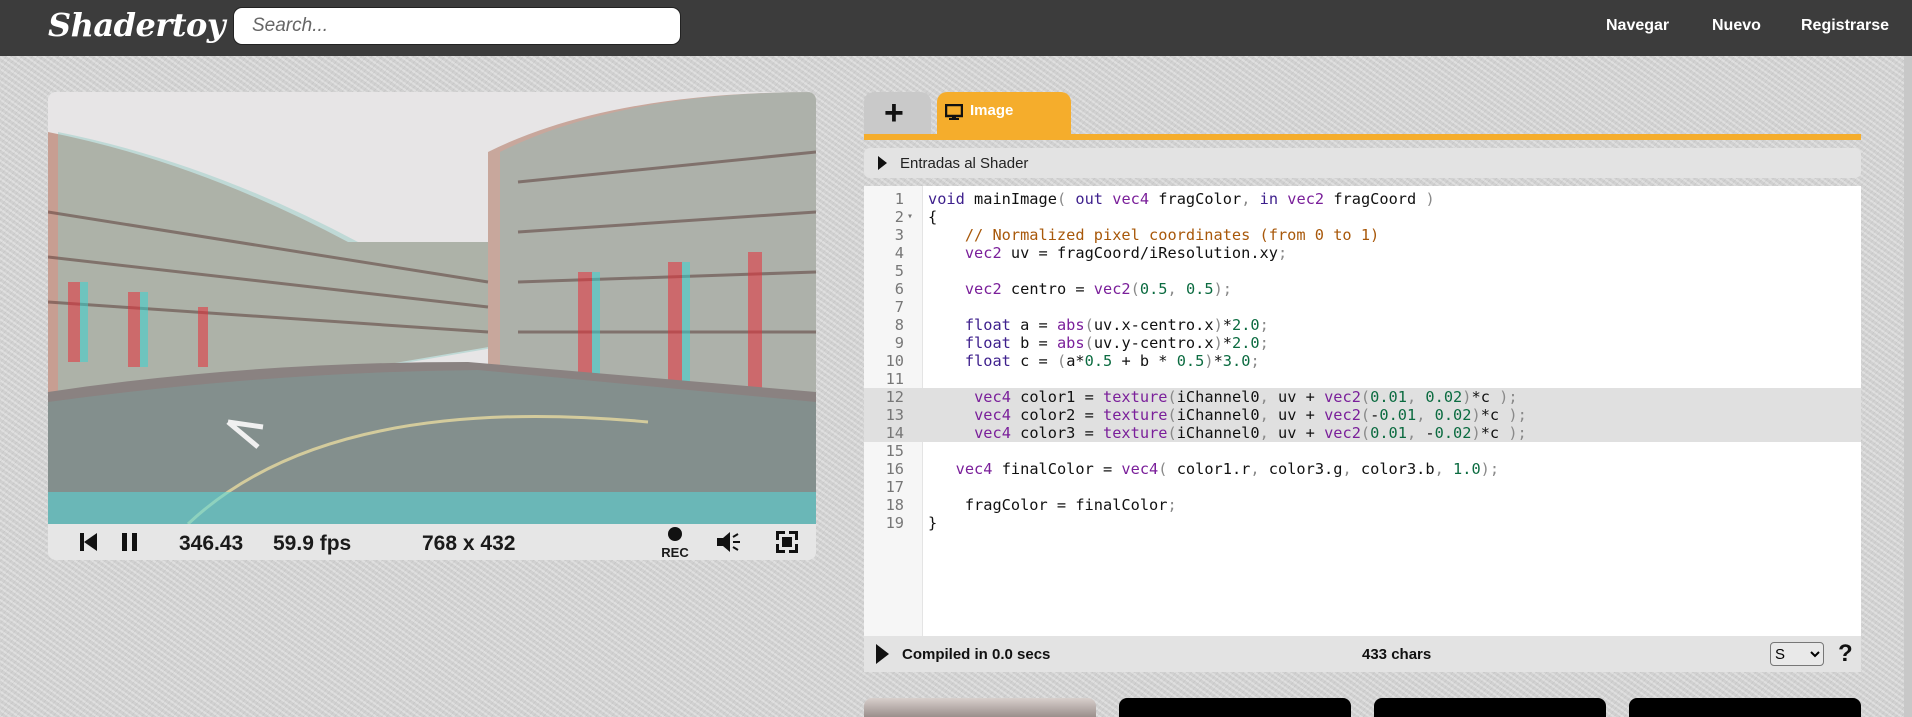 Image resolution: width=1912 pixels, height=717 pixels. What do you see at coordinates (1362, 379) in the screenshot?
I see `code-line: 11` at bounding box center [1362, 379].